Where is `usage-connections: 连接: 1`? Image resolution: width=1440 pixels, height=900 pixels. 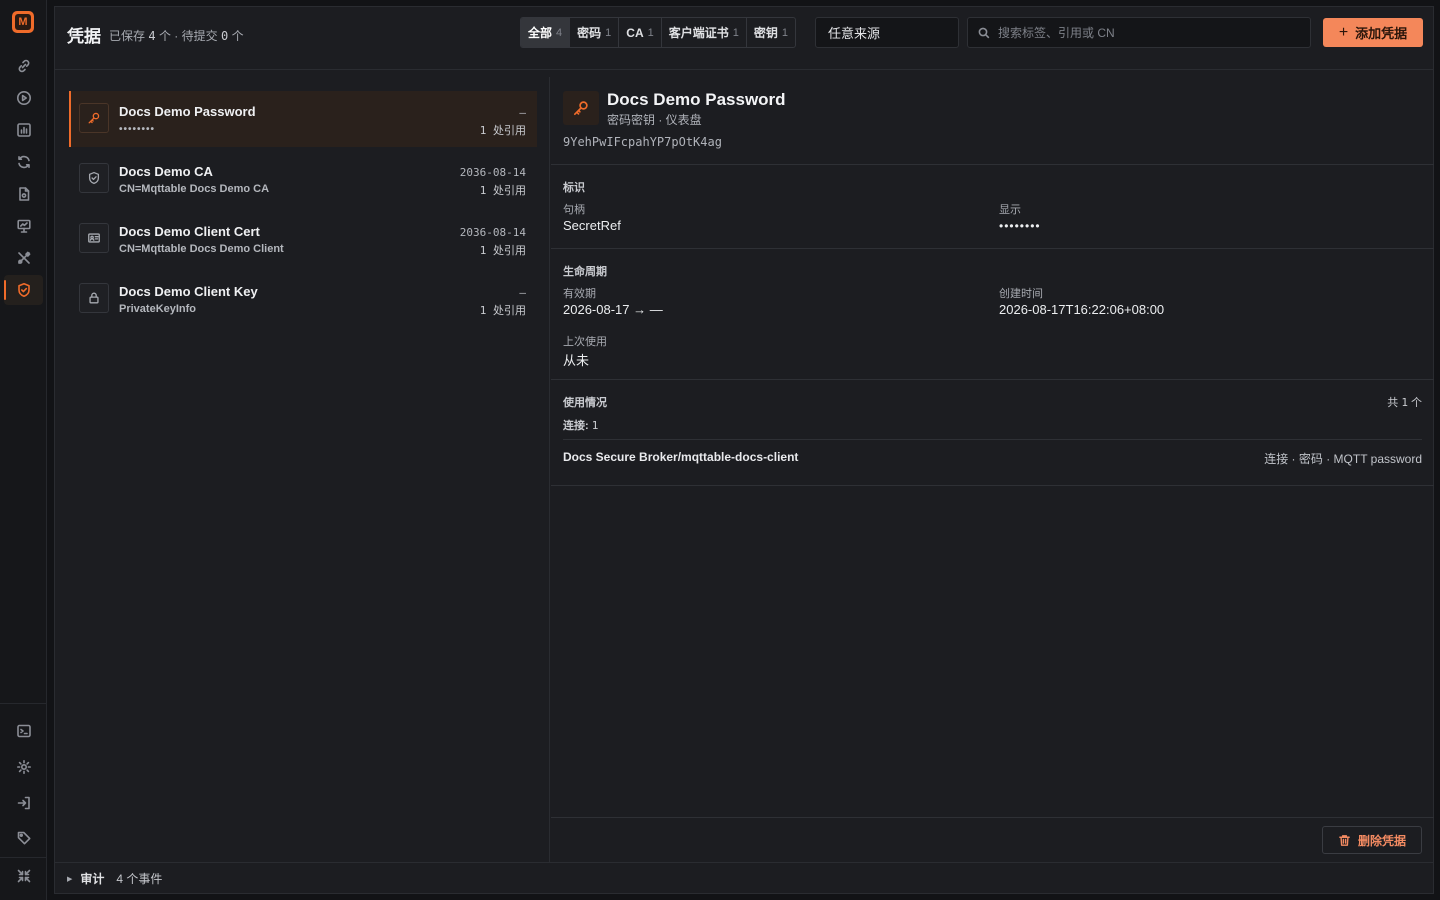 usage-connections: 连接: 1 is located at coordinates (580, 425).